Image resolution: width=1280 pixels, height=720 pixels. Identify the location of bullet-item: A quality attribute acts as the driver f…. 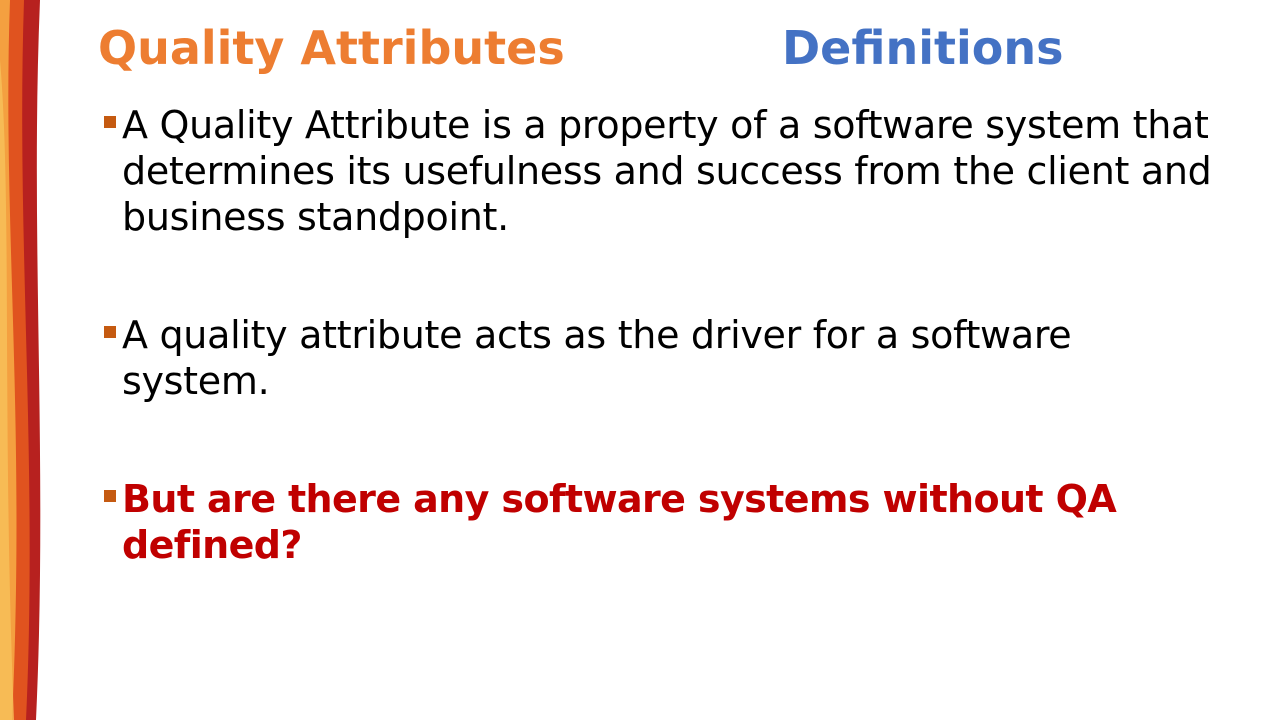
(660, 358).